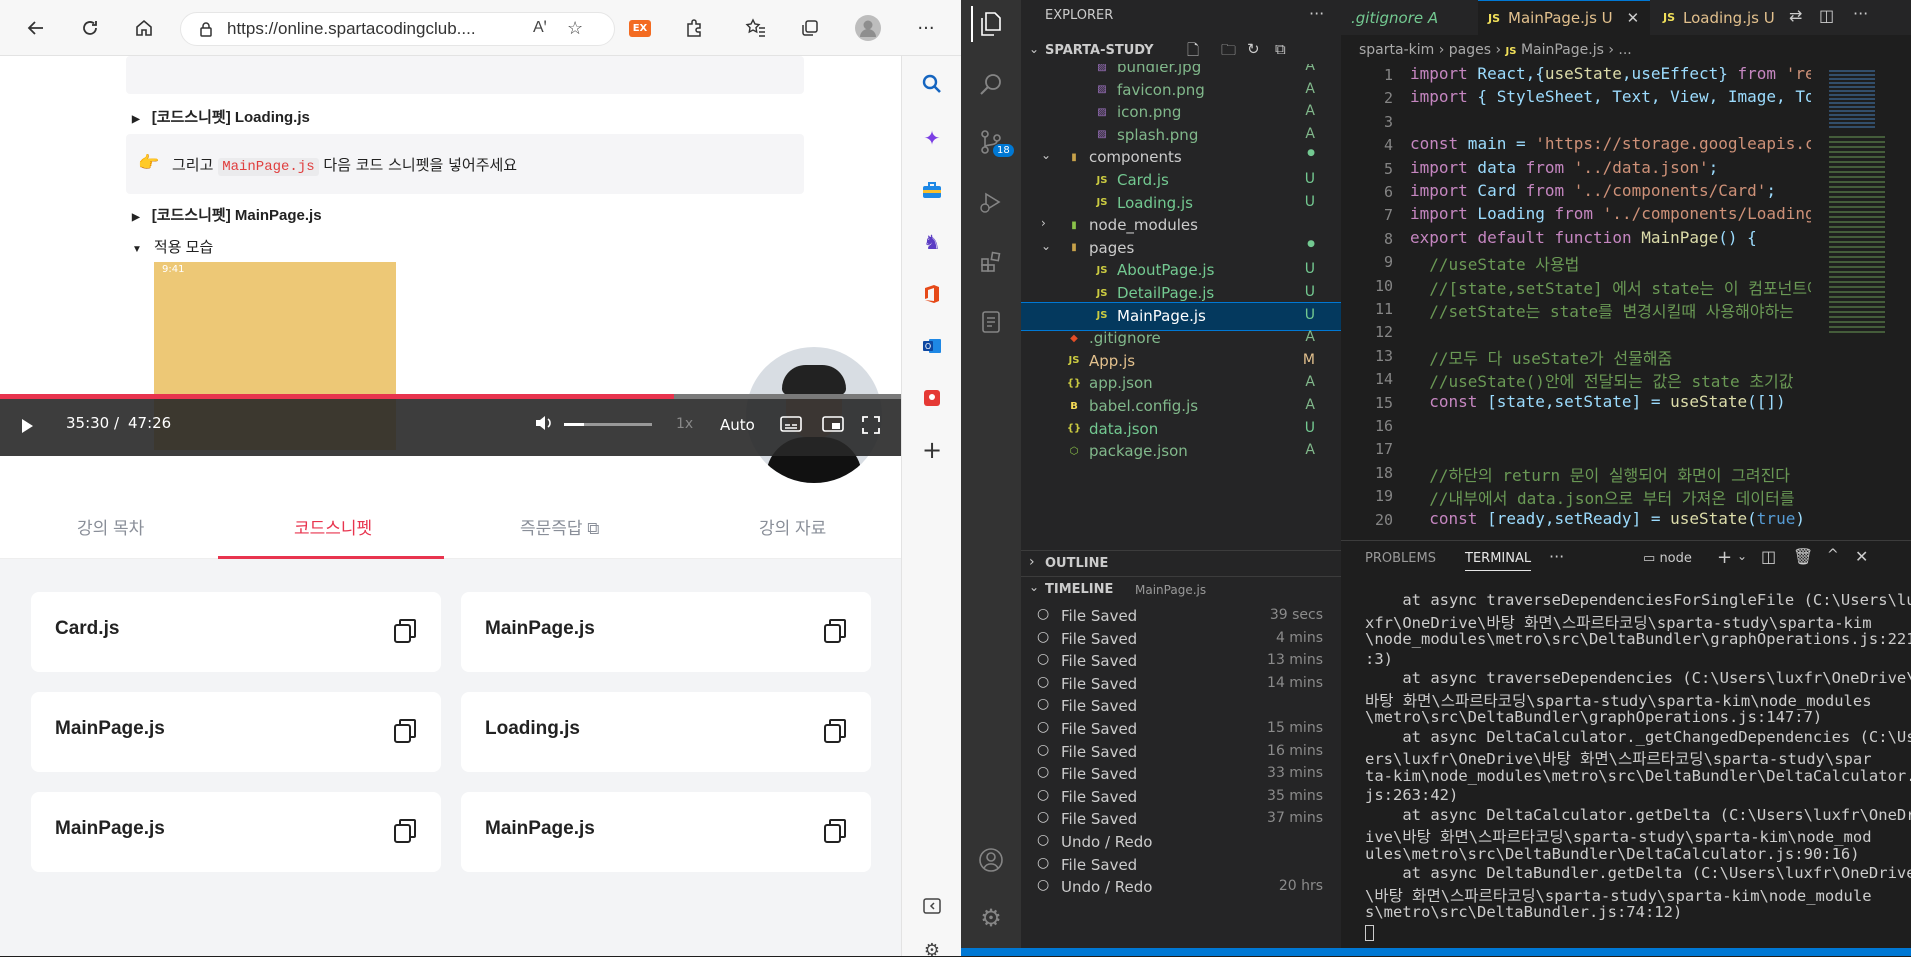 This screenshot has width=1911, height=957. Describe the element at coordinates (791, 426) in the screenshot. I see `subtitles-icon` at that location.